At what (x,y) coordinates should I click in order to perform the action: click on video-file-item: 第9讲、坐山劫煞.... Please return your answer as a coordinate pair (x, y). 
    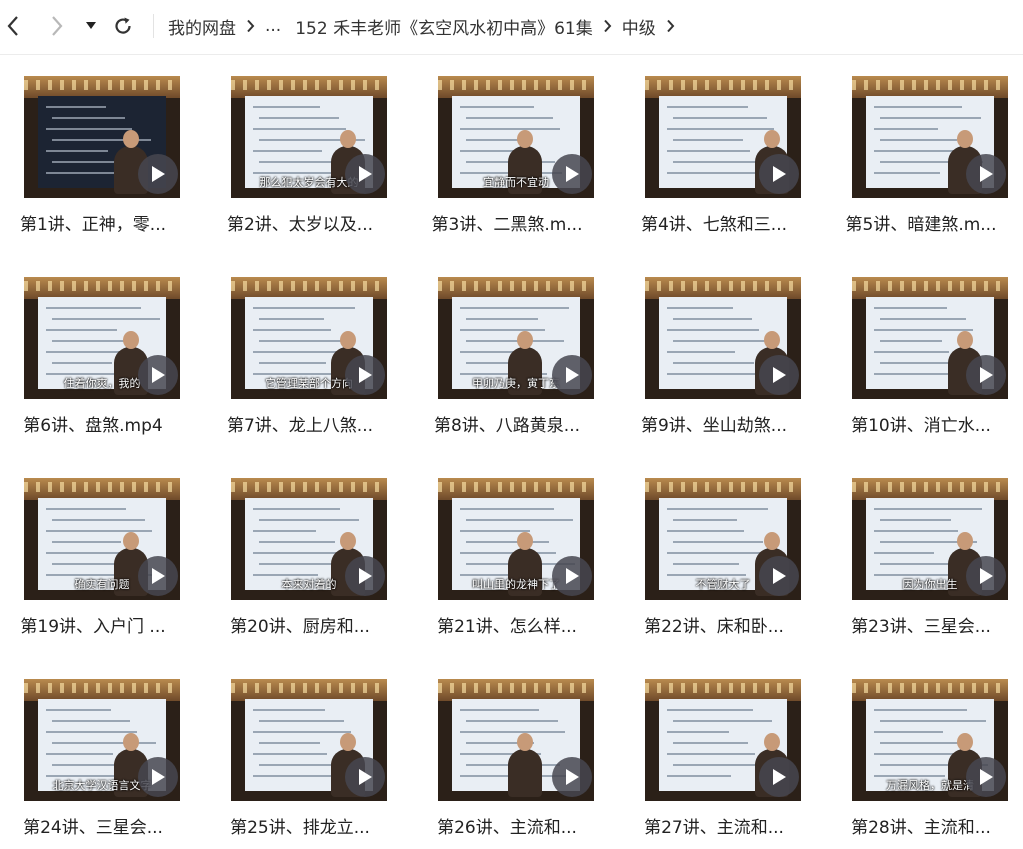
    Looking at the image, I should click on (714, 362).